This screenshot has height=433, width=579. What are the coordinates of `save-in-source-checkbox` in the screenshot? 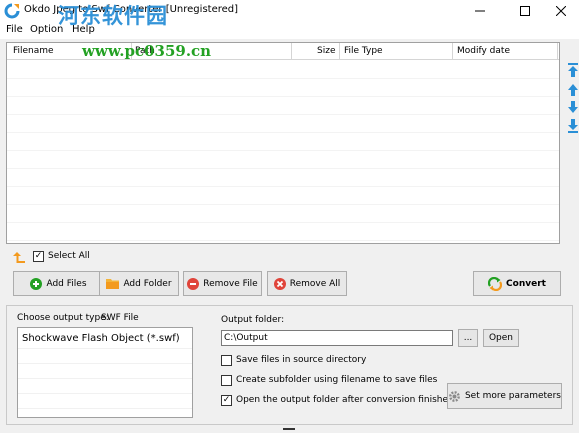 It's located at (226, 360).